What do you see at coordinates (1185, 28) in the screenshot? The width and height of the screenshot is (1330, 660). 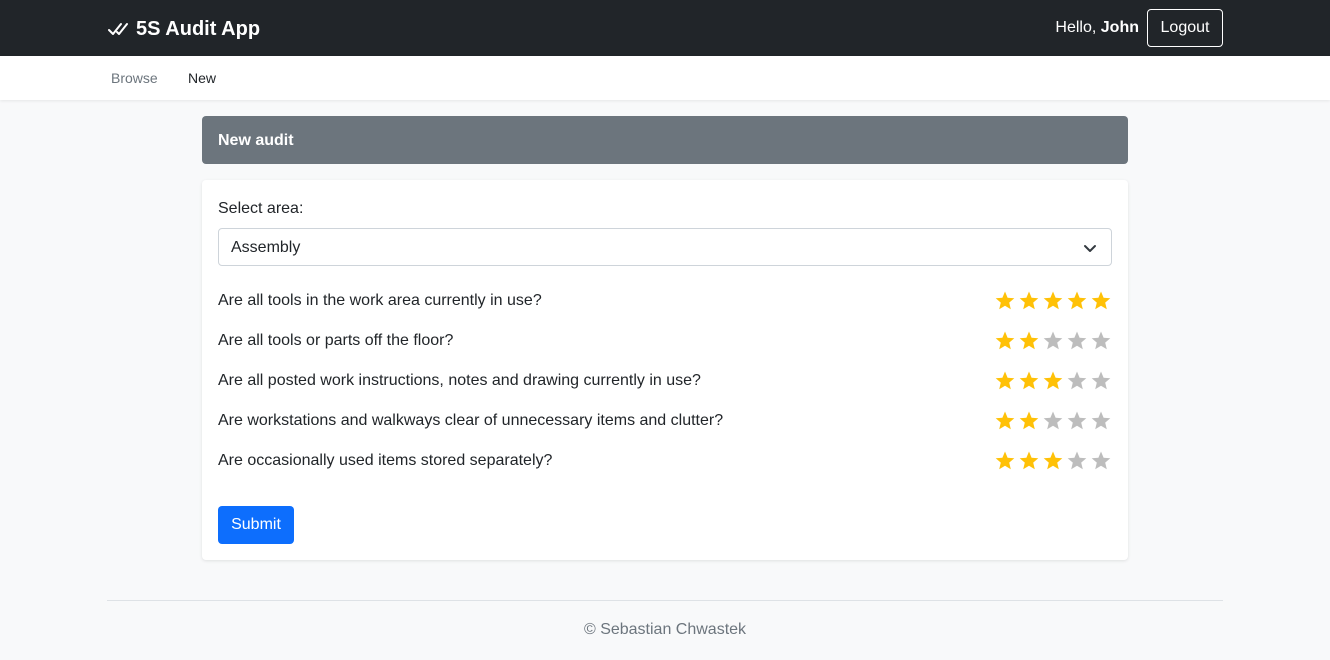 I see `logout-button: Logout` at bounding box center [1185, 28].